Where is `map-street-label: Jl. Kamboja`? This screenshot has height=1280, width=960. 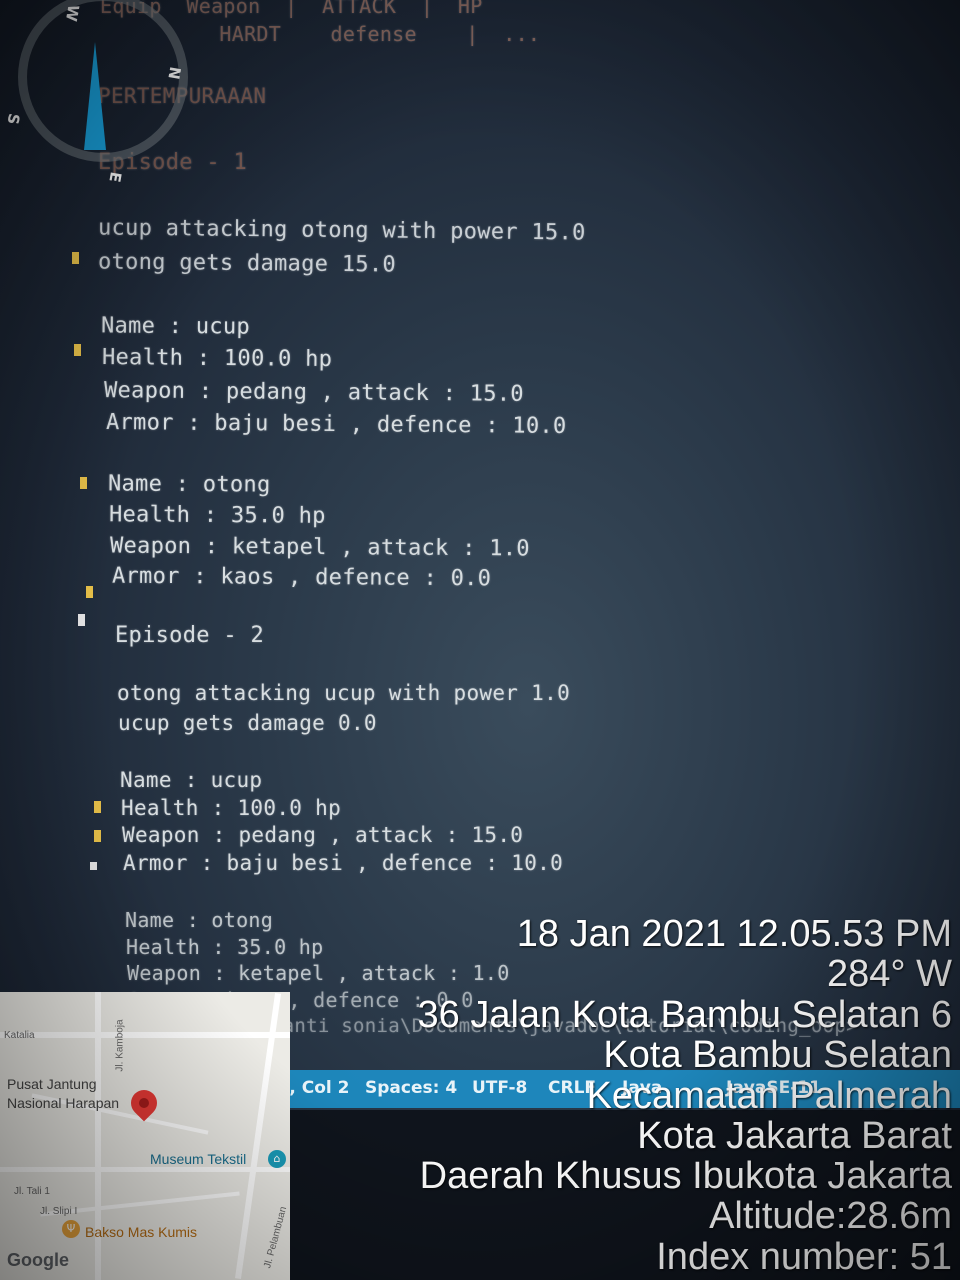 map-street-label: Jl. Kamboja is located at coordinates (120, 1045).